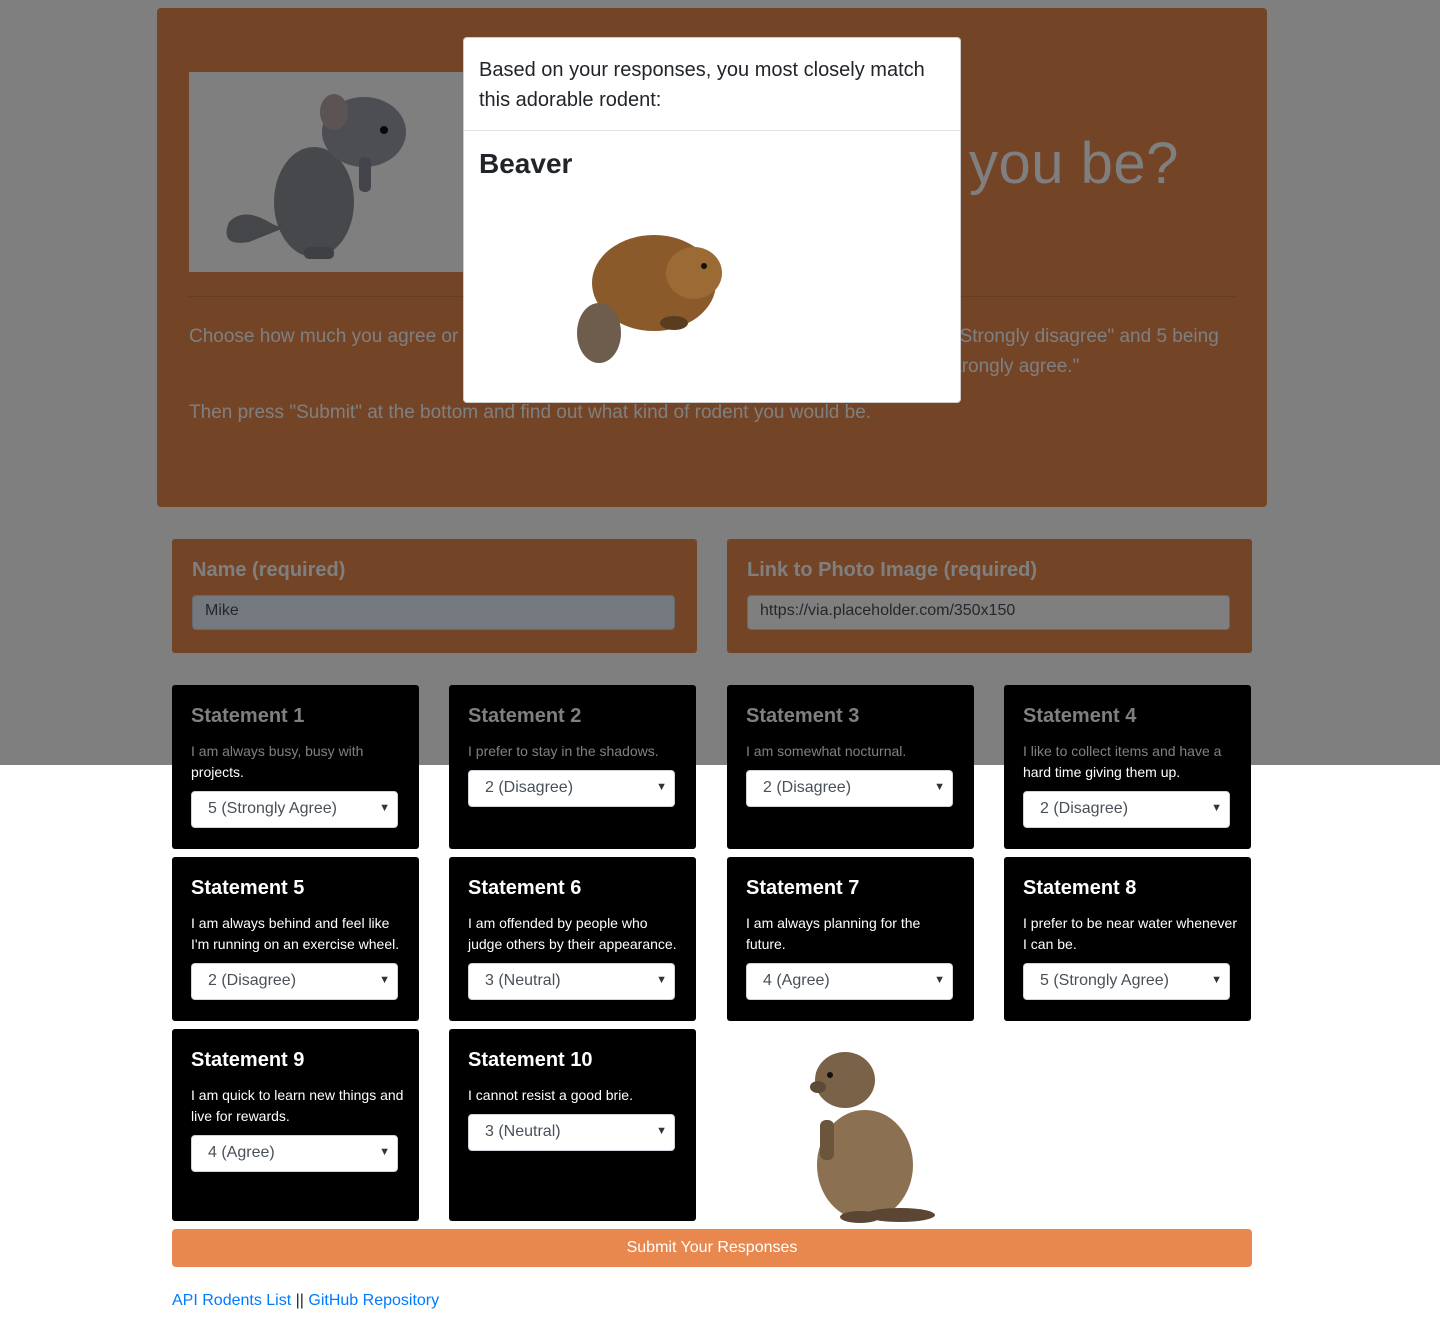 The image size is (1440, 1331). What do you see at coordinates (870, 1135) in the screenshot?
I see `marmot-image` at bounding box center [870, 1135].